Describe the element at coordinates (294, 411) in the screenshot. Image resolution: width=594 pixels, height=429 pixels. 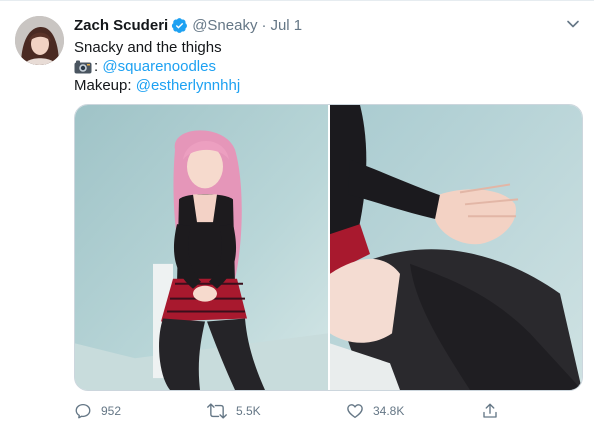
I see `tweet-actions: 952 5.5K 34.8K` at that location.